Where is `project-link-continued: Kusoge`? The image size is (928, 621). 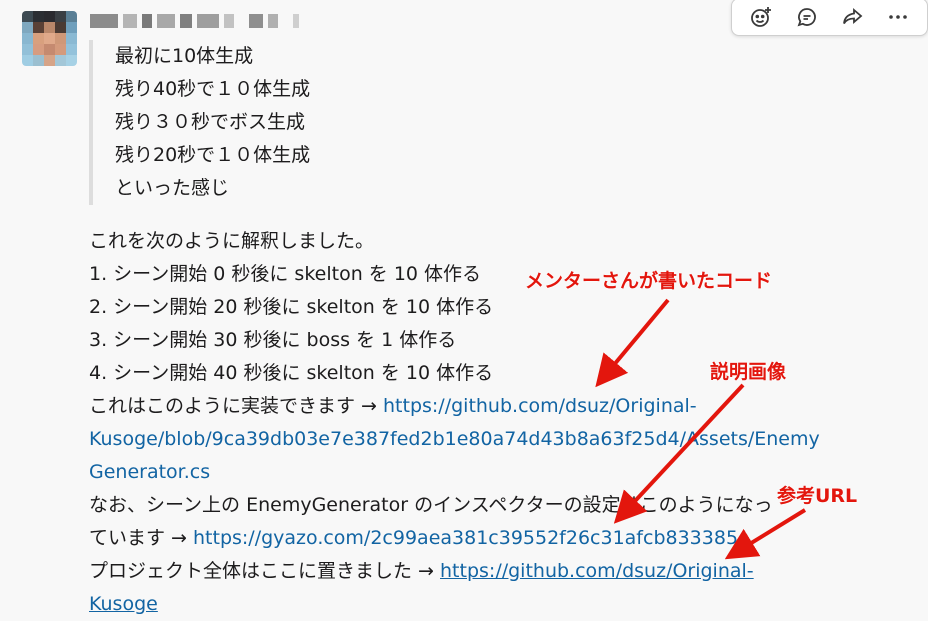 project-link-continued: Kusoge is located at coordinates (489, 604).